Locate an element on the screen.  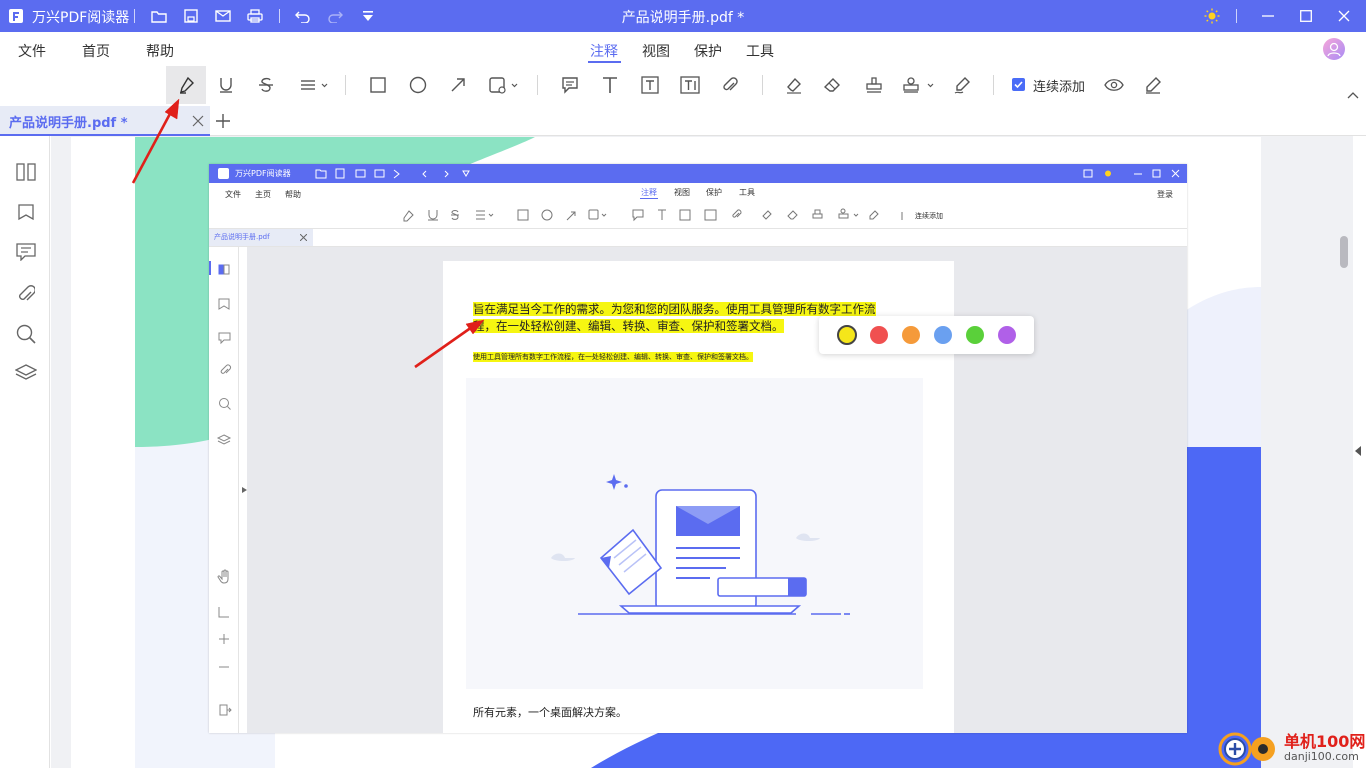
title-bar: 万兴PDF阅读器 产品说明手册.pdf * is located at coordinates (683, 16).